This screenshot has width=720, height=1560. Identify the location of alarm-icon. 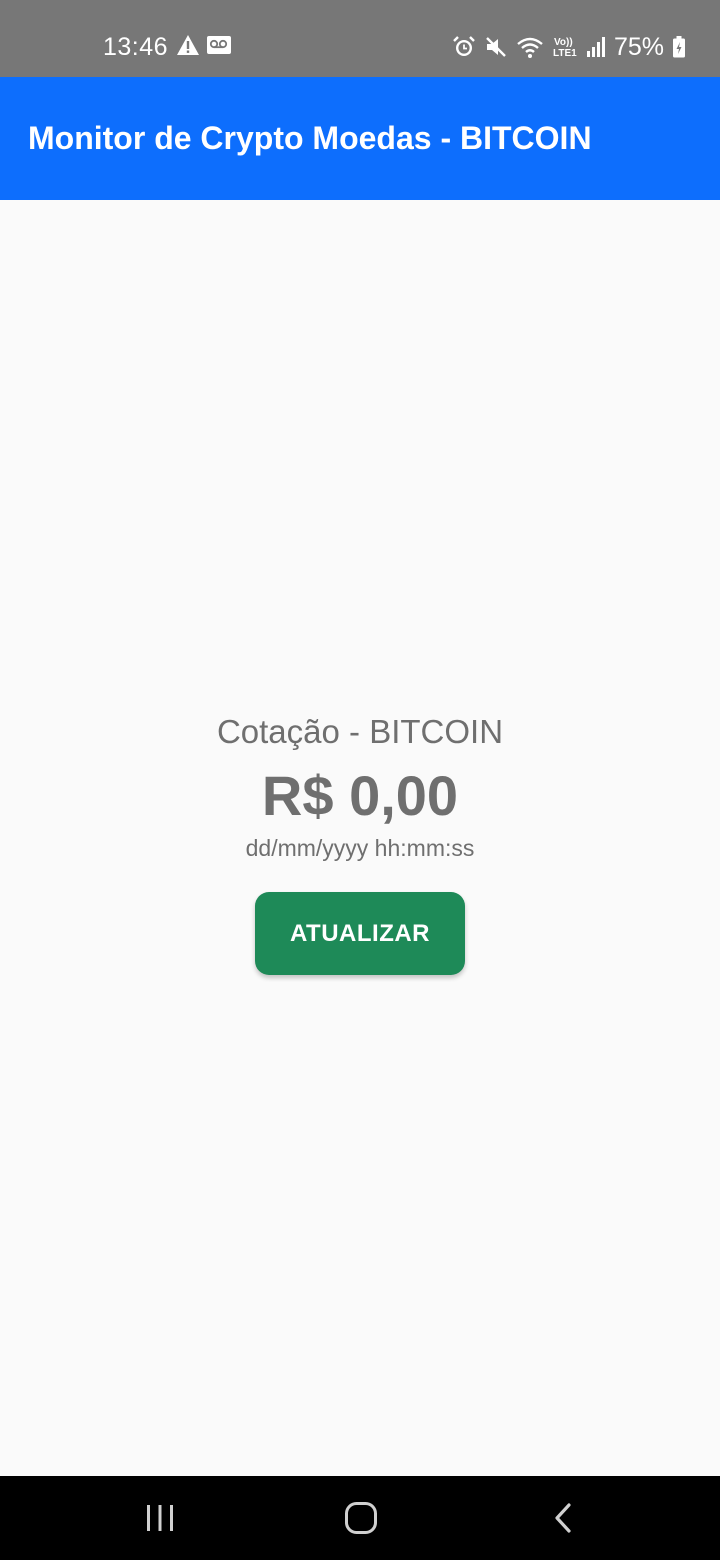
(464, 47).